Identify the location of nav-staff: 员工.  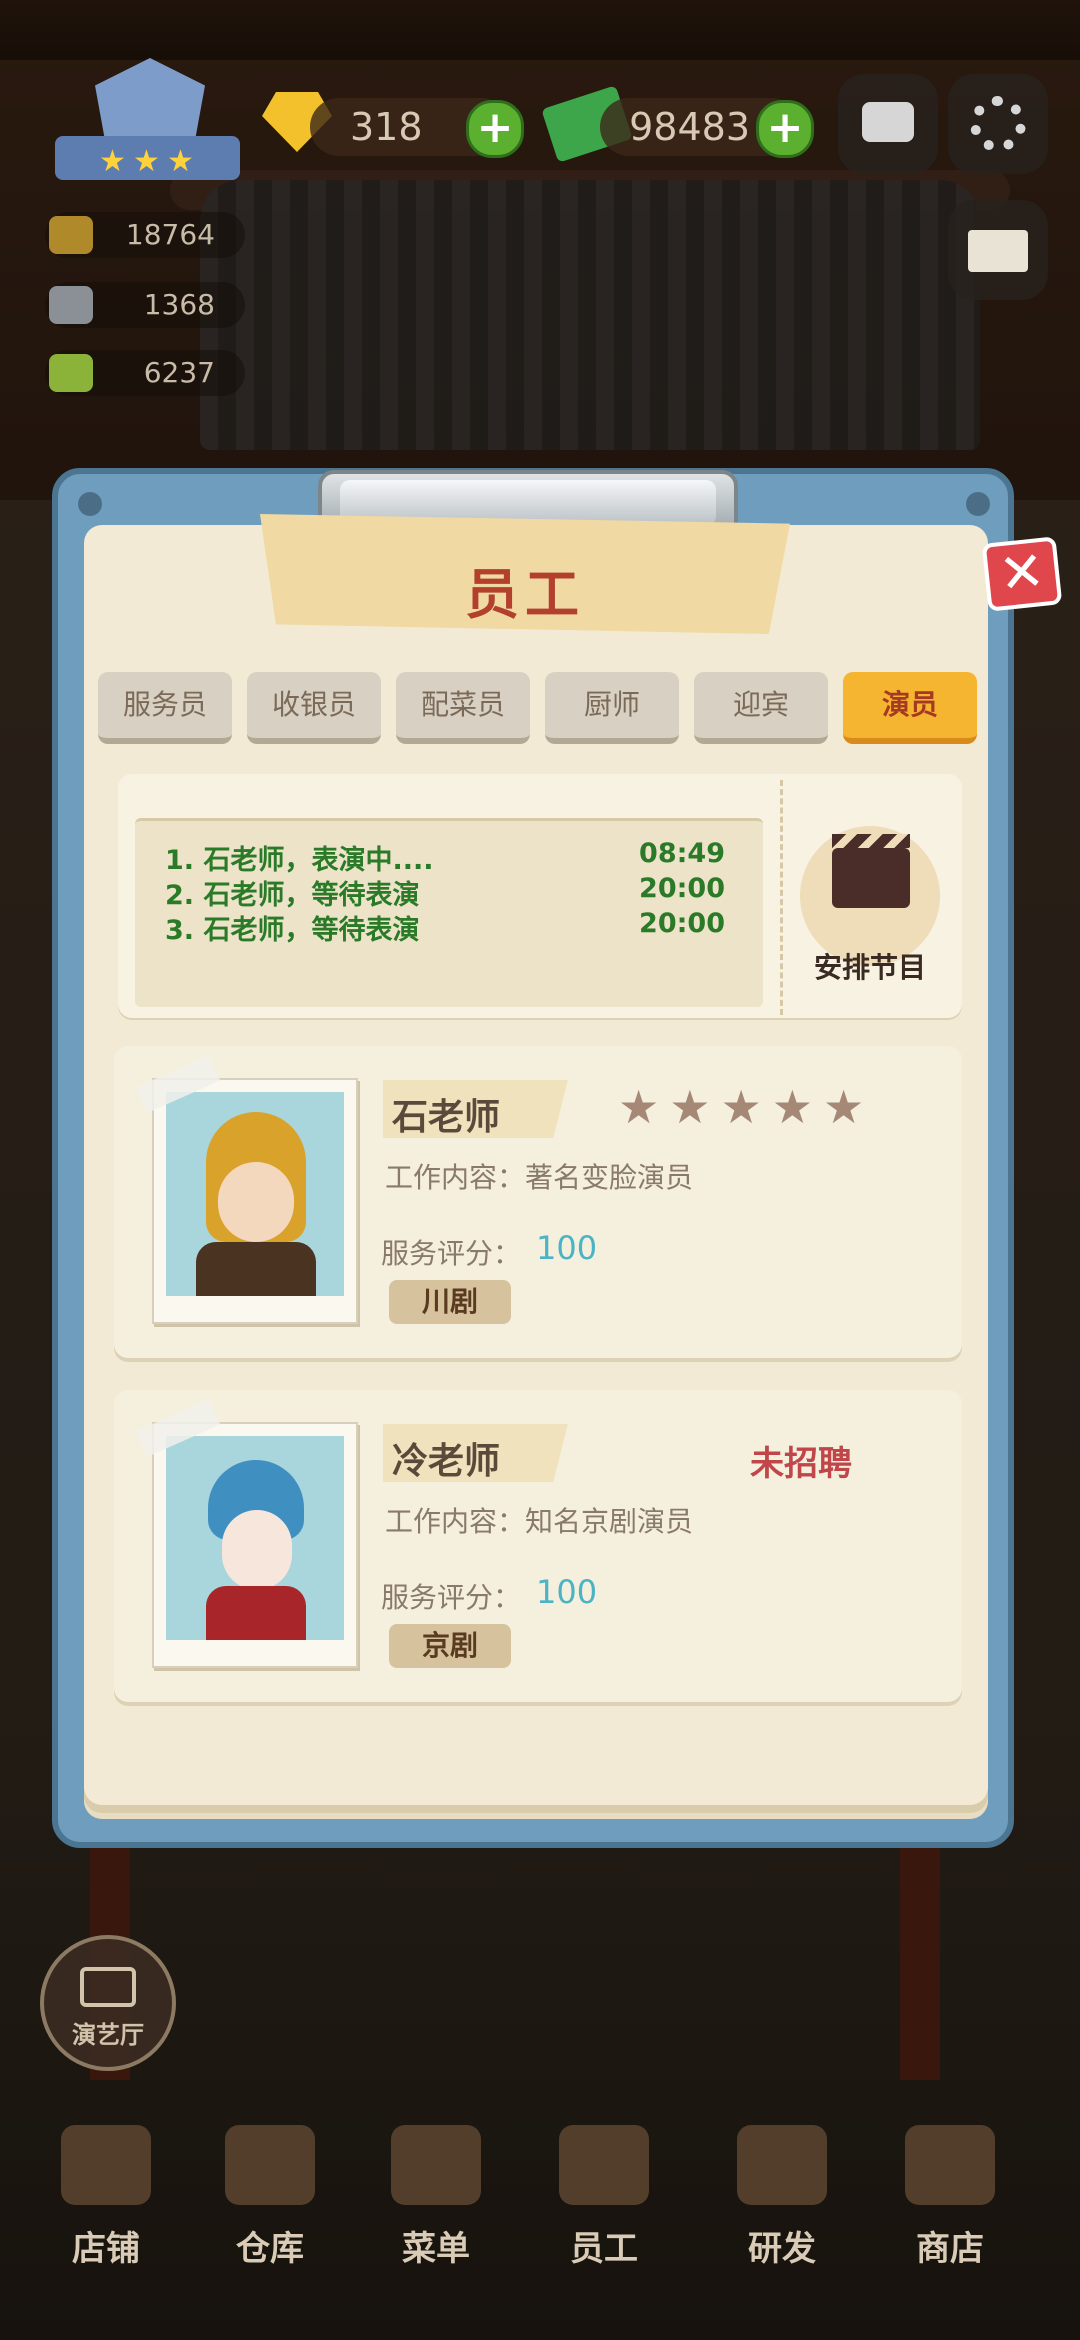
(604, 2197).